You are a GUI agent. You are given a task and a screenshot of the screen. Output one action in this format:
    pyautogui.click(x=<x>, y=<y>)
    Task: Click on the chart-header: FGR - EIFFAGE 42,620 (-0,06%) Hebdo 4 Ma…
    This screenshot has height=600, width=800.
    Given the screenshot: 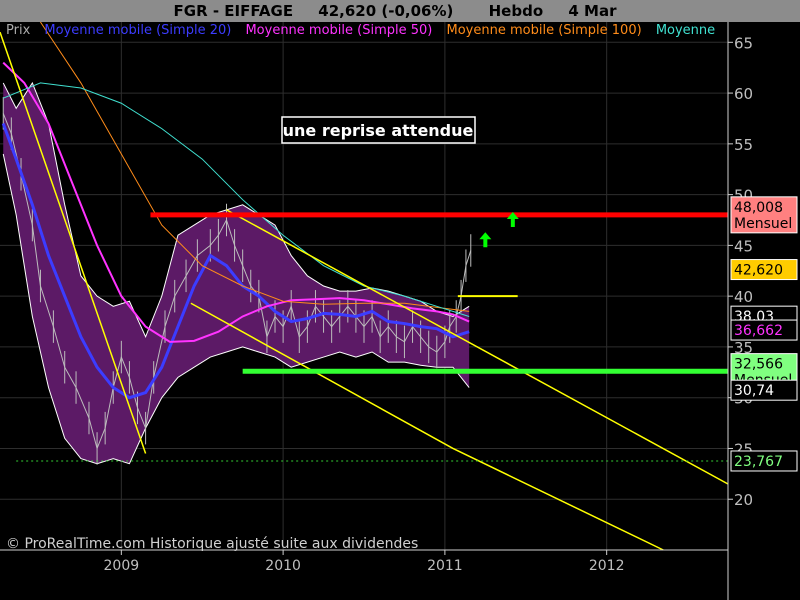 What is the action you would take?
    pyautogui.click(x=400, y=11)
    